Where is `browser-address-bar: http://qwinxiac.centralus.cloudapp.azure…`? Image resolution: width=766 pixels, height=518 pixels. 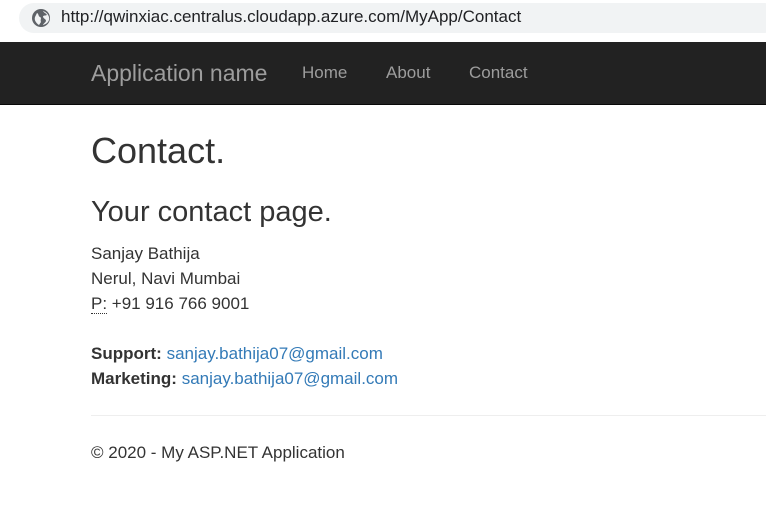 browser-address-bar: http://qwinxiac.centralus.cloudapp.azure… is located at coordinates (383, 21).